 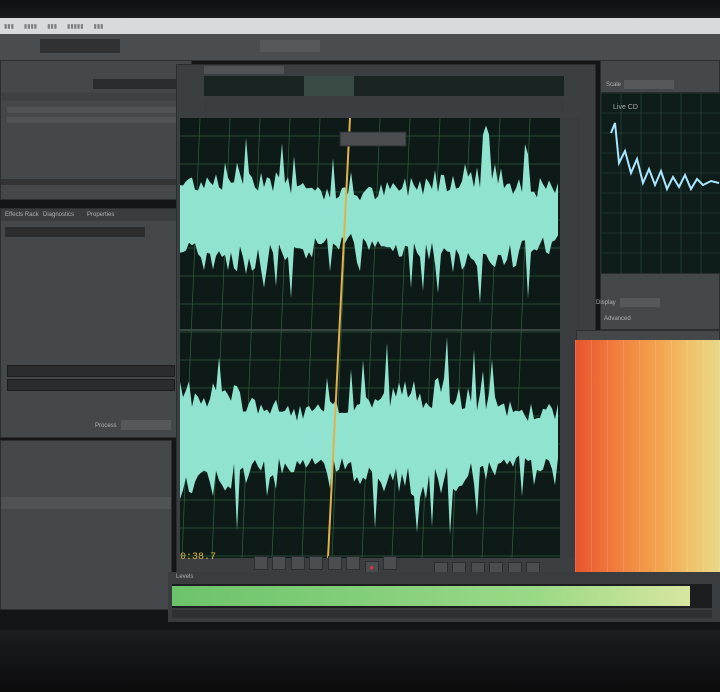 I want to click on tab-diagnostics: Diagnostics, so click(x=58, y=215).